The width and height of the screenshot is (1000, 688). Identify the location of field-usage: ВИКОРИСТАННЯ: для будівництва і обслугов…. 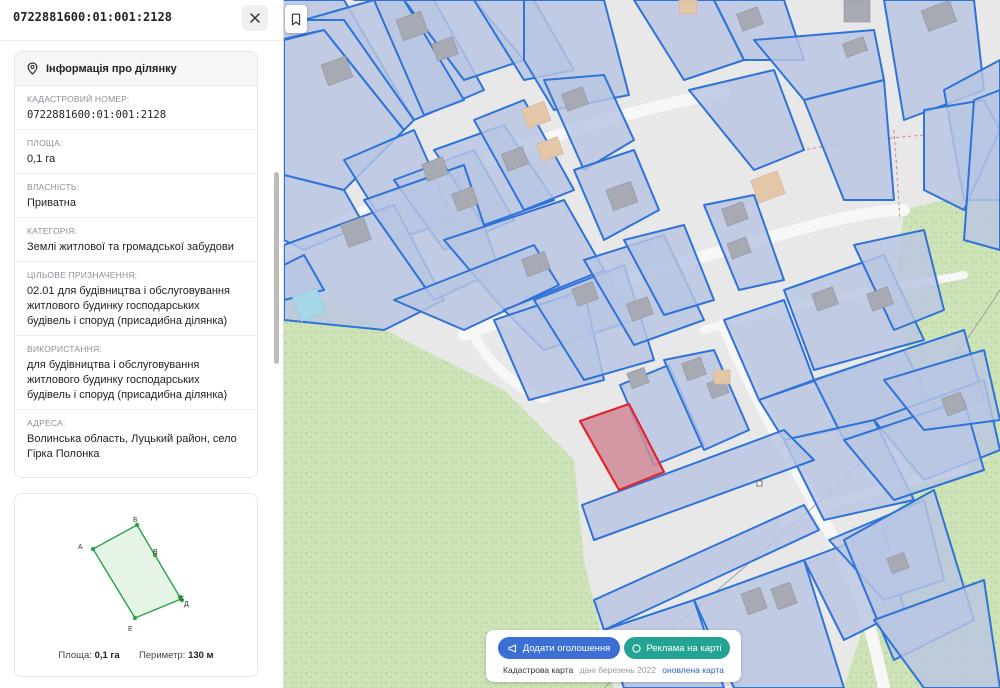
(136, 373).